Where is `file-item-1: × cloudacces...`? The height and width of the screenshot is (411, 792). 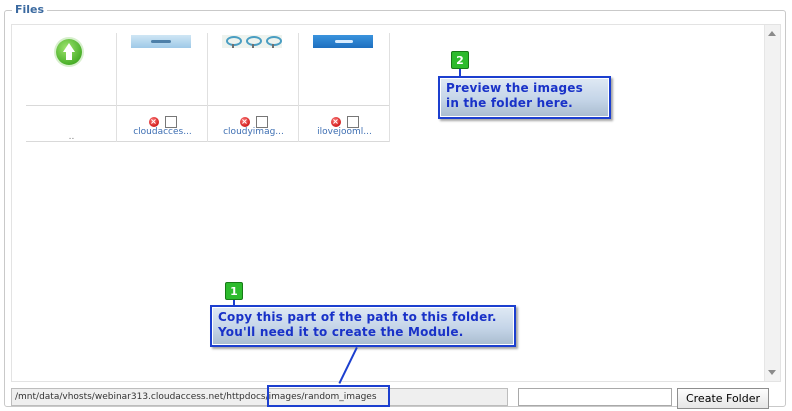 file-item-1: × cloudacces... is located at coordinates (162, 87).